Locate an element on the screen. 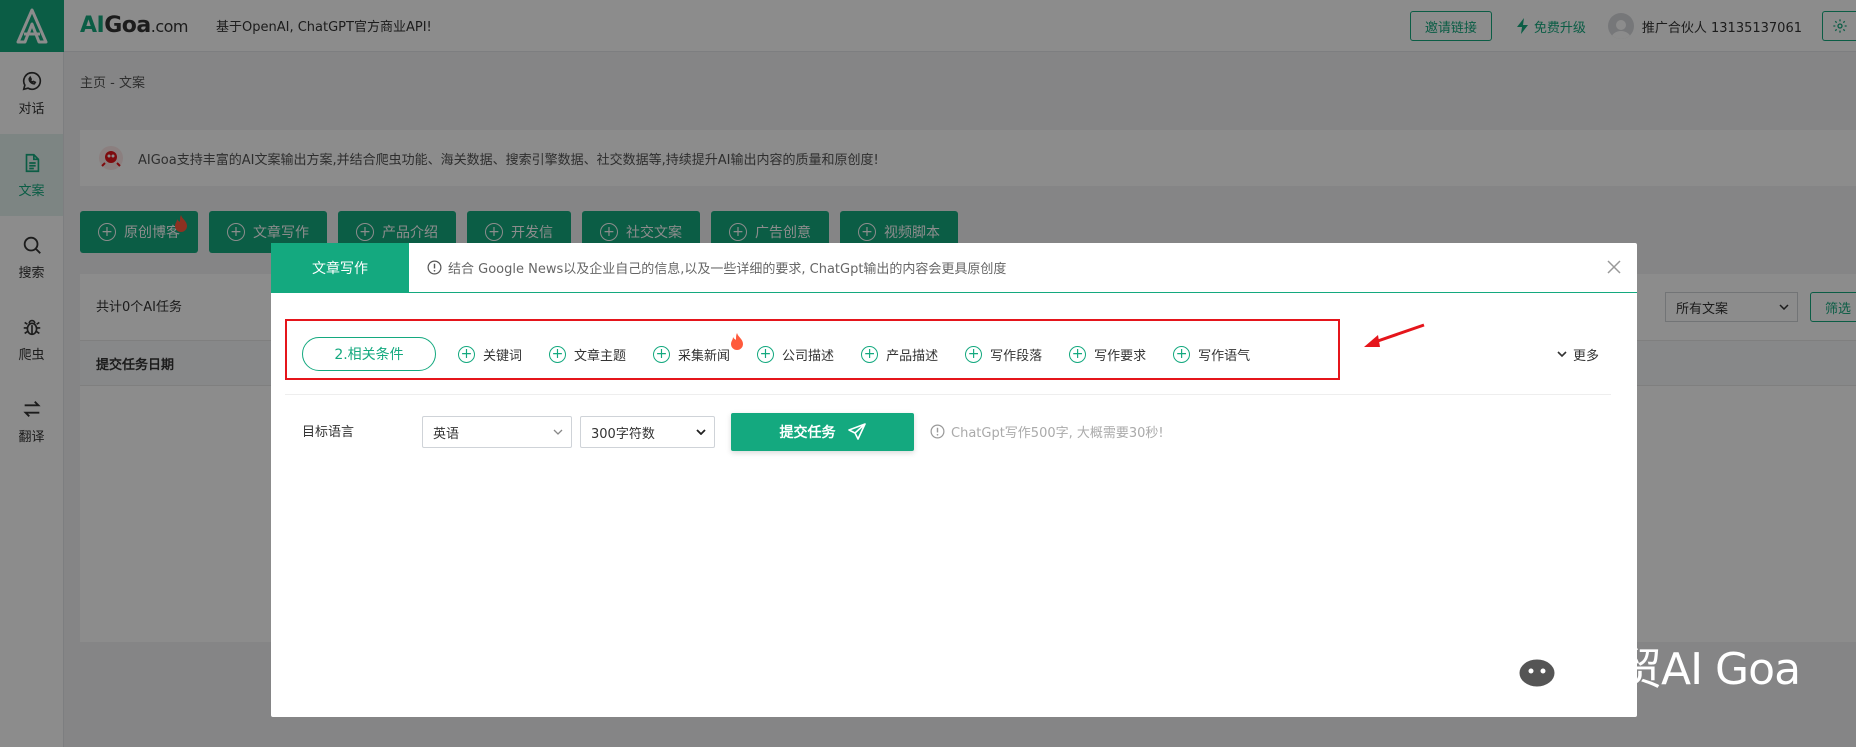 The image size is (1856, 747). option-product-description: + 产品描述 is located at coordinates (899, 354).